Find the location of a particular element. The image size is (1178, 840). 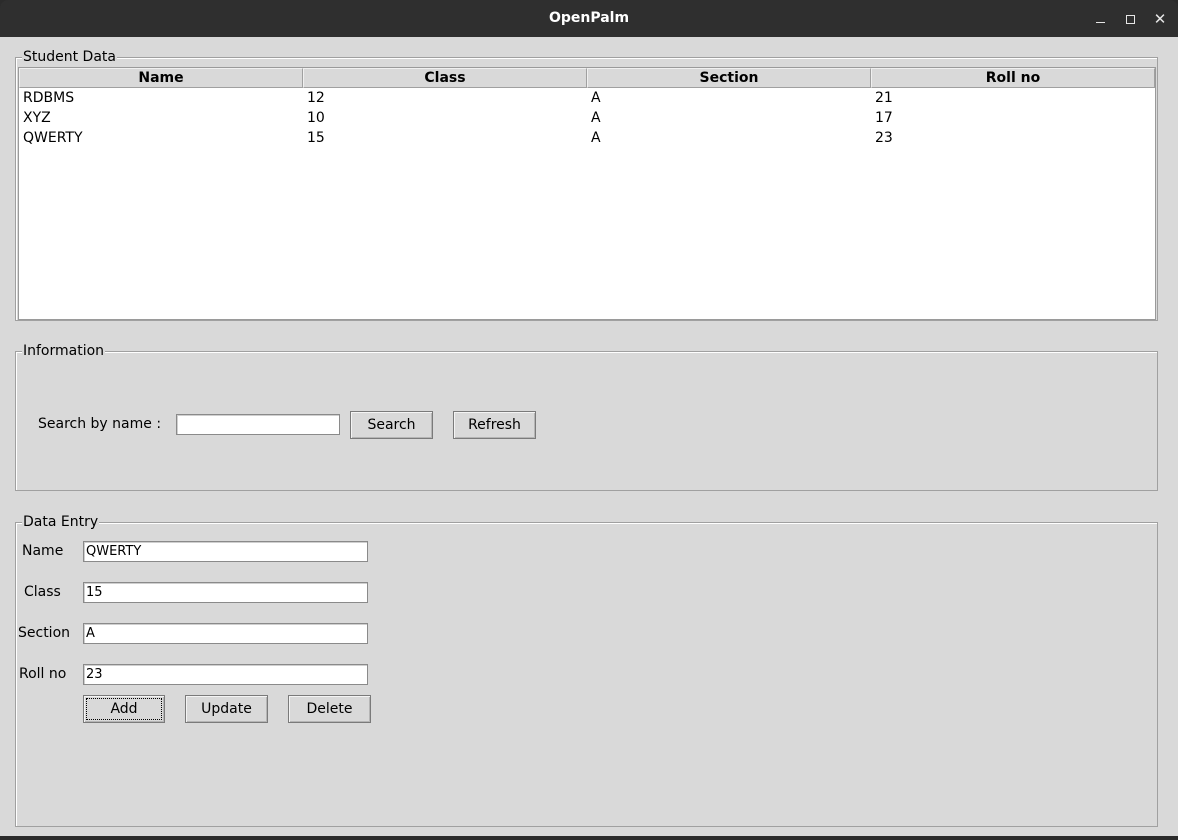

table-header: Name Class Section Roll no is located at coordinates (587, 78).